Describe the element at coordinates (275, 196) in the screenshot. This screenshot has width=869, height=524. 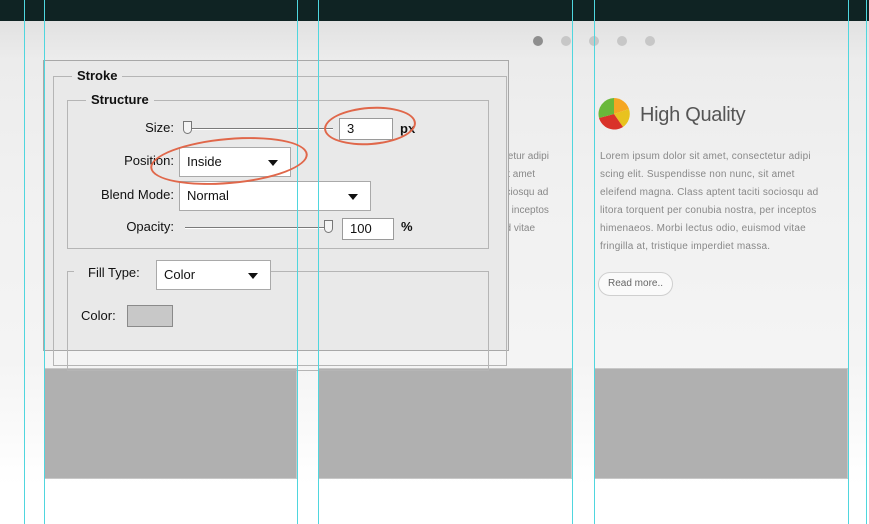
I see `blend-mode-select: Normal` at that location.